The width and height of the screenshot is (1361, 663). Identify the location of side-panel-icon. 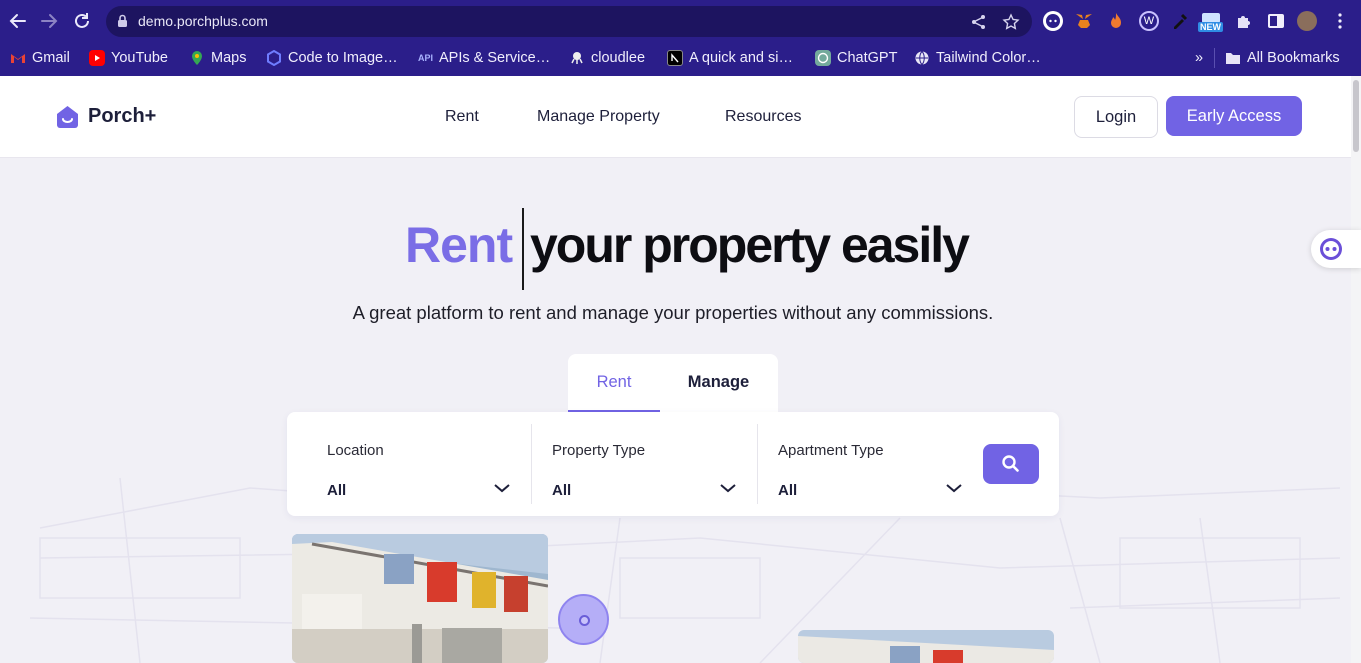
(1276, 21).